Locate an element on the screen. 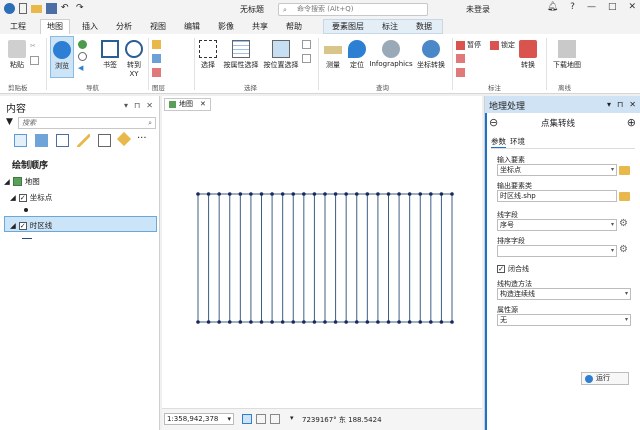 Image resolution: width=640 pixels, height=430 pixels. open-icon is located at coordinates (36, 9).